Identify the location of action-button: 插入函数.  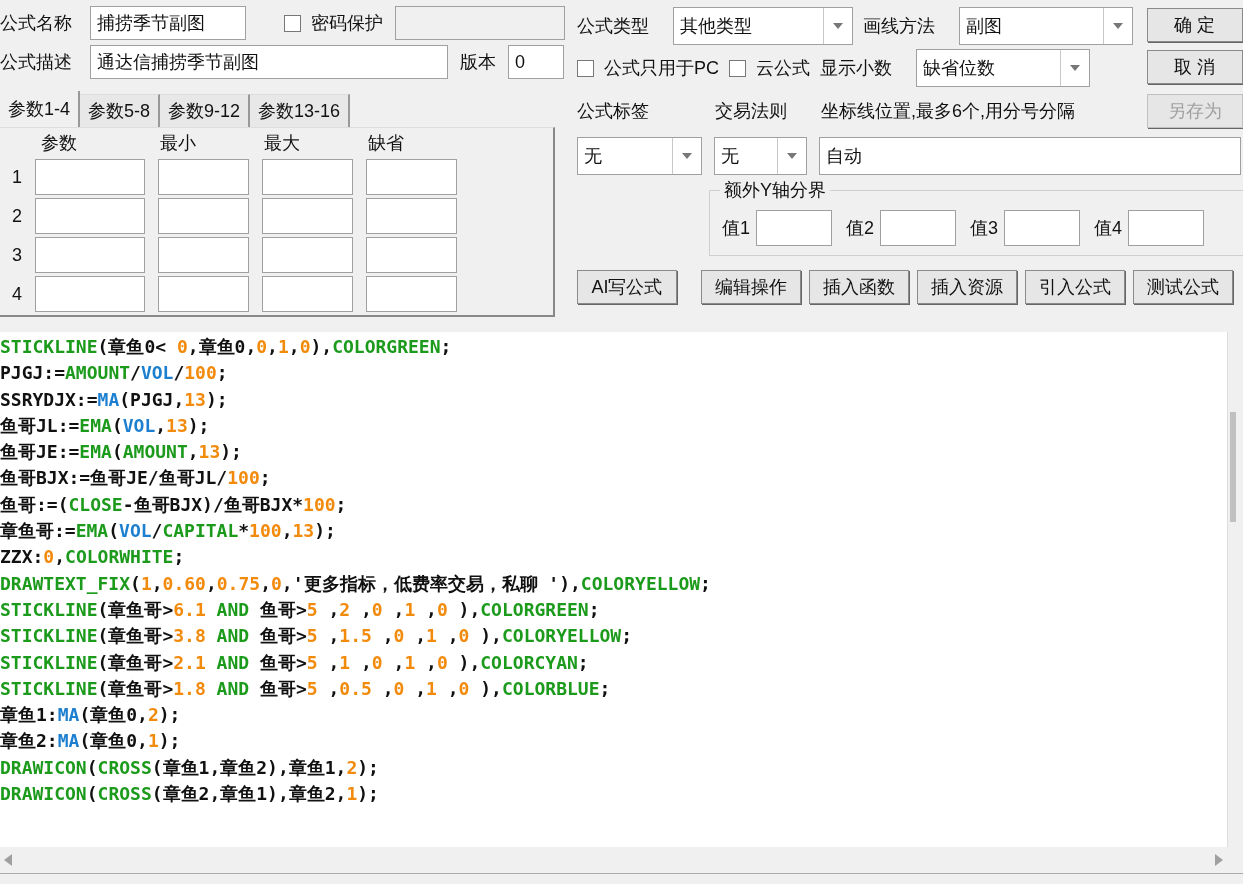
(859, 287).